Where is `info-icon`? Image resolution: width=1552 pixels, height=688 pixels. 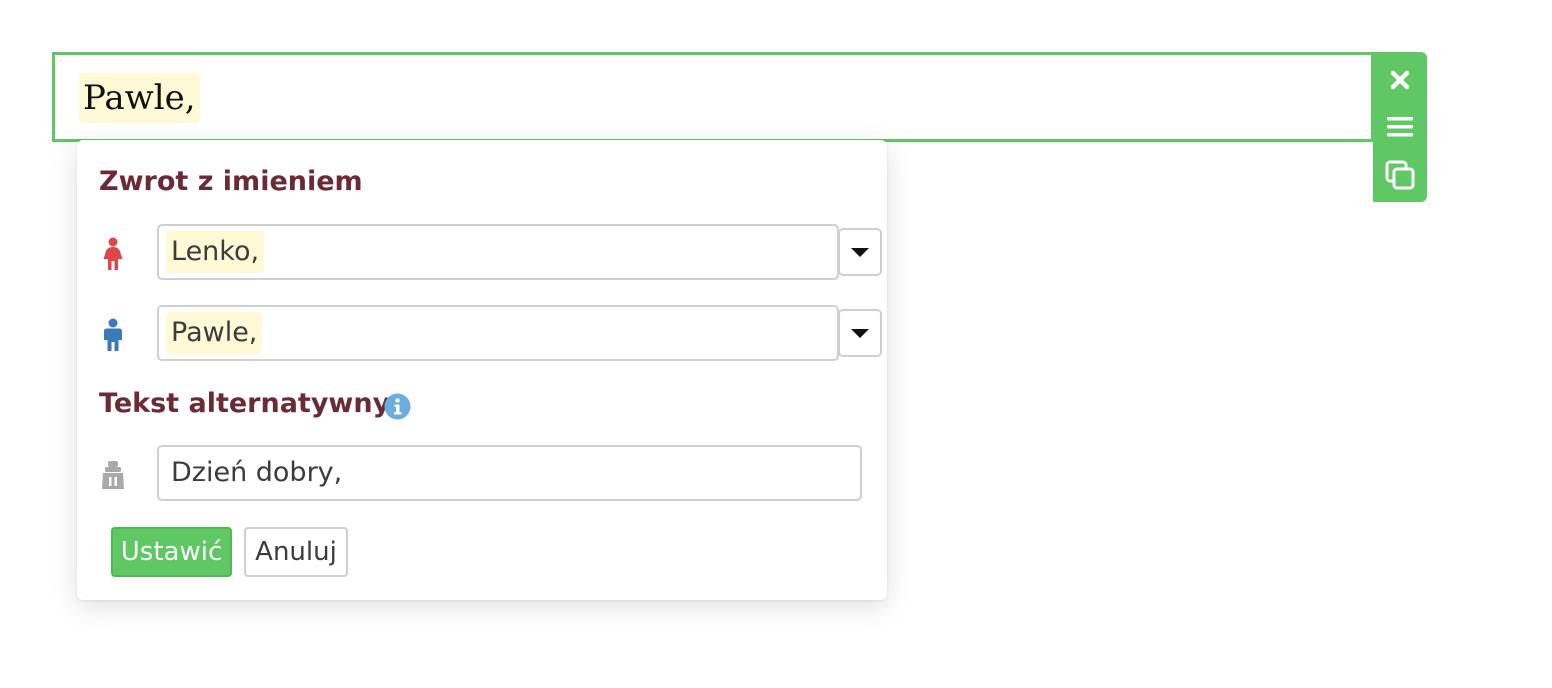 info-icon is located at coordinates (397, 406).